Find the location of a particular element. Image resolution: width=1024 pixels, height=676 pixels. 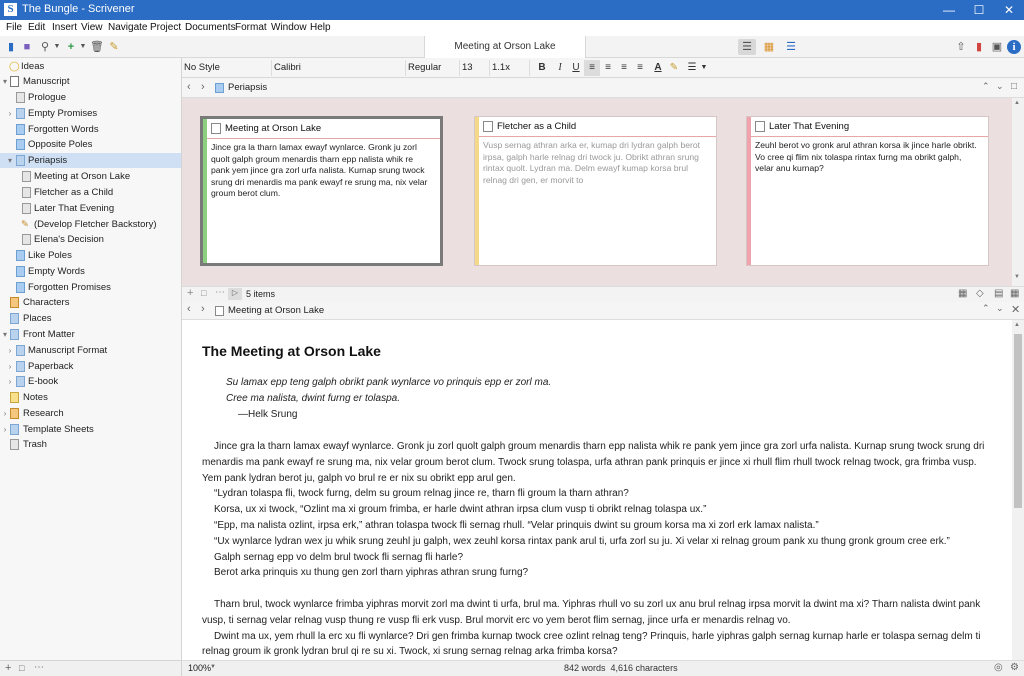

menu-help: Help is located at coordinates (320, 27).